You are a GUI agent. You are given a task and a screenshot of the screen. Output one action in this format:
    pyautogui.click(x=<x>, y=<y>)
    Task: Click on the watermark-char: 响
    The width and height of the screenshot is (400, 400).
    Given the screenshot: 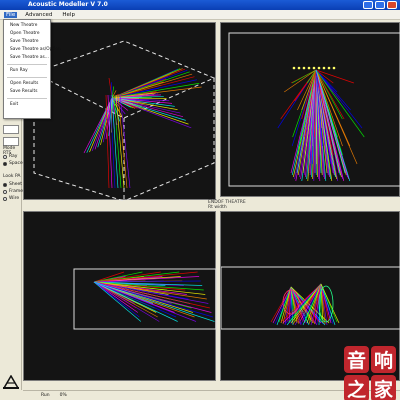 What is the action you would take?
    pyautogui.click(x=383, y=359)
    